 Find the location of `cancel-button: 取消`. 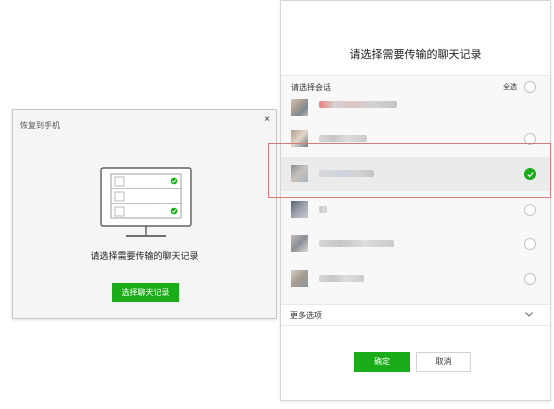

cancel-button: 取消 is located at coordinates (443, 362).